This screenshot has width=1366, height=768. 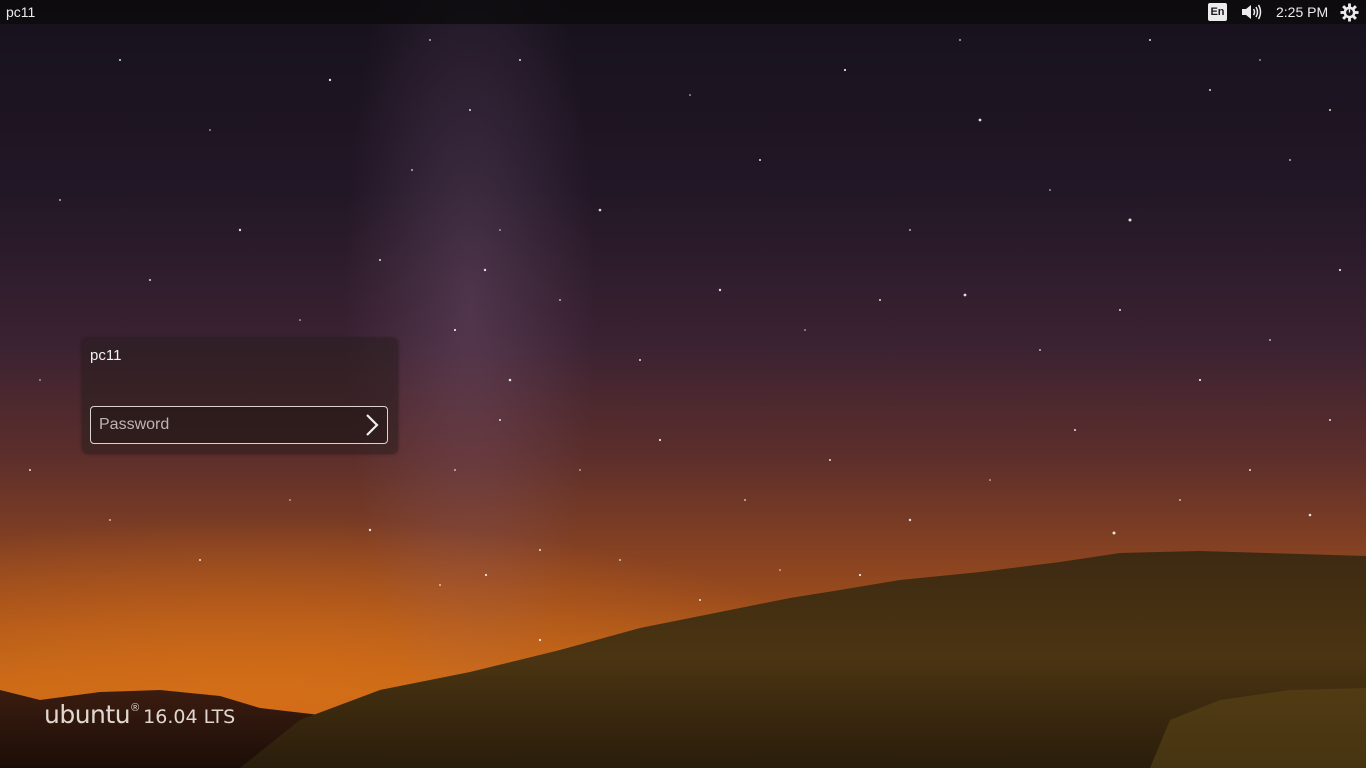 What do you see at coordinates (224, 425) in the screenshot?
I see `password-input` at bounding box center [224, 425].